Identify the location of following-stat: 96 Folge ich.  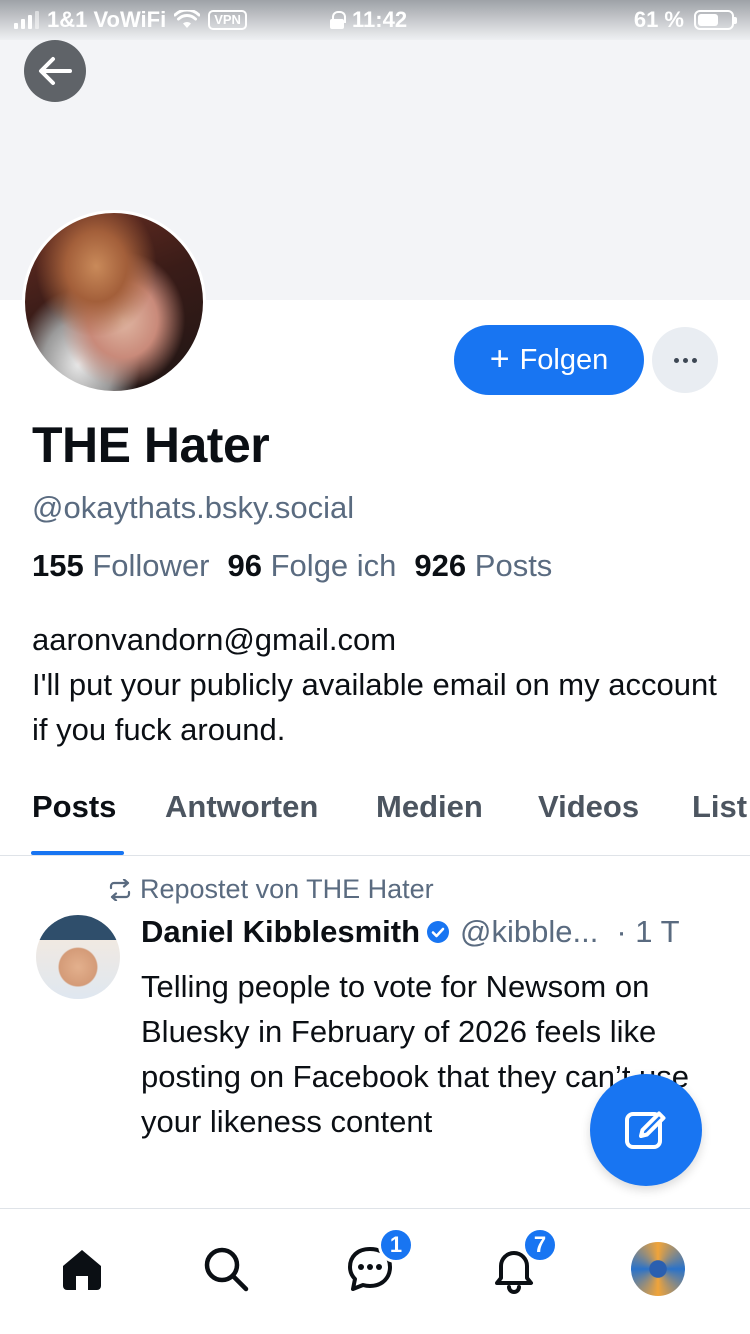
(312, 566).